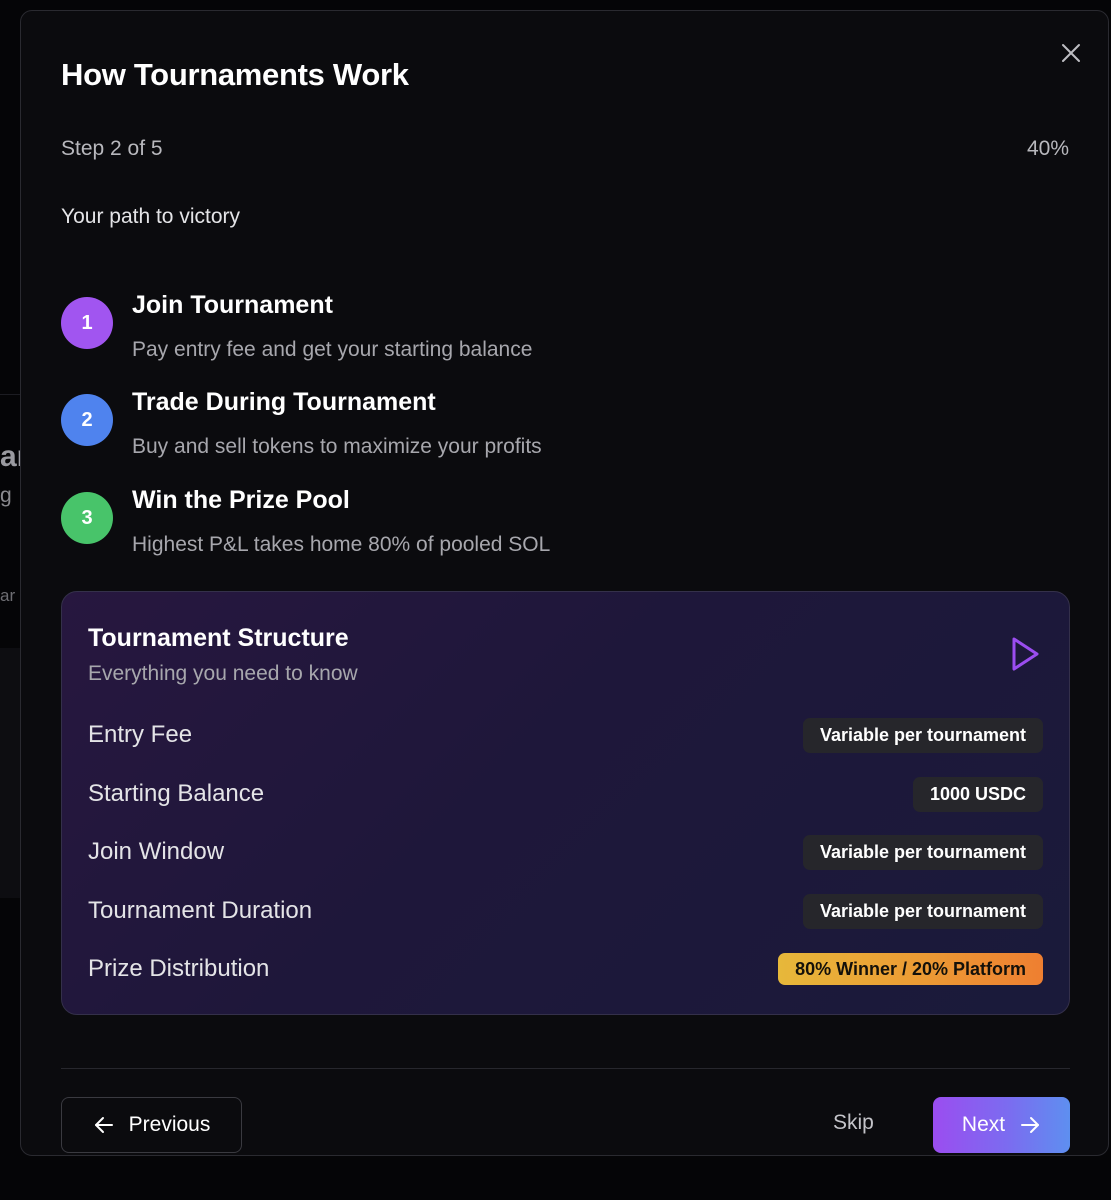 Image resolution: width=1111 pixels, height=1200 pixels. I want to click on step-progress-percent: 40%, so click(1047, 148).